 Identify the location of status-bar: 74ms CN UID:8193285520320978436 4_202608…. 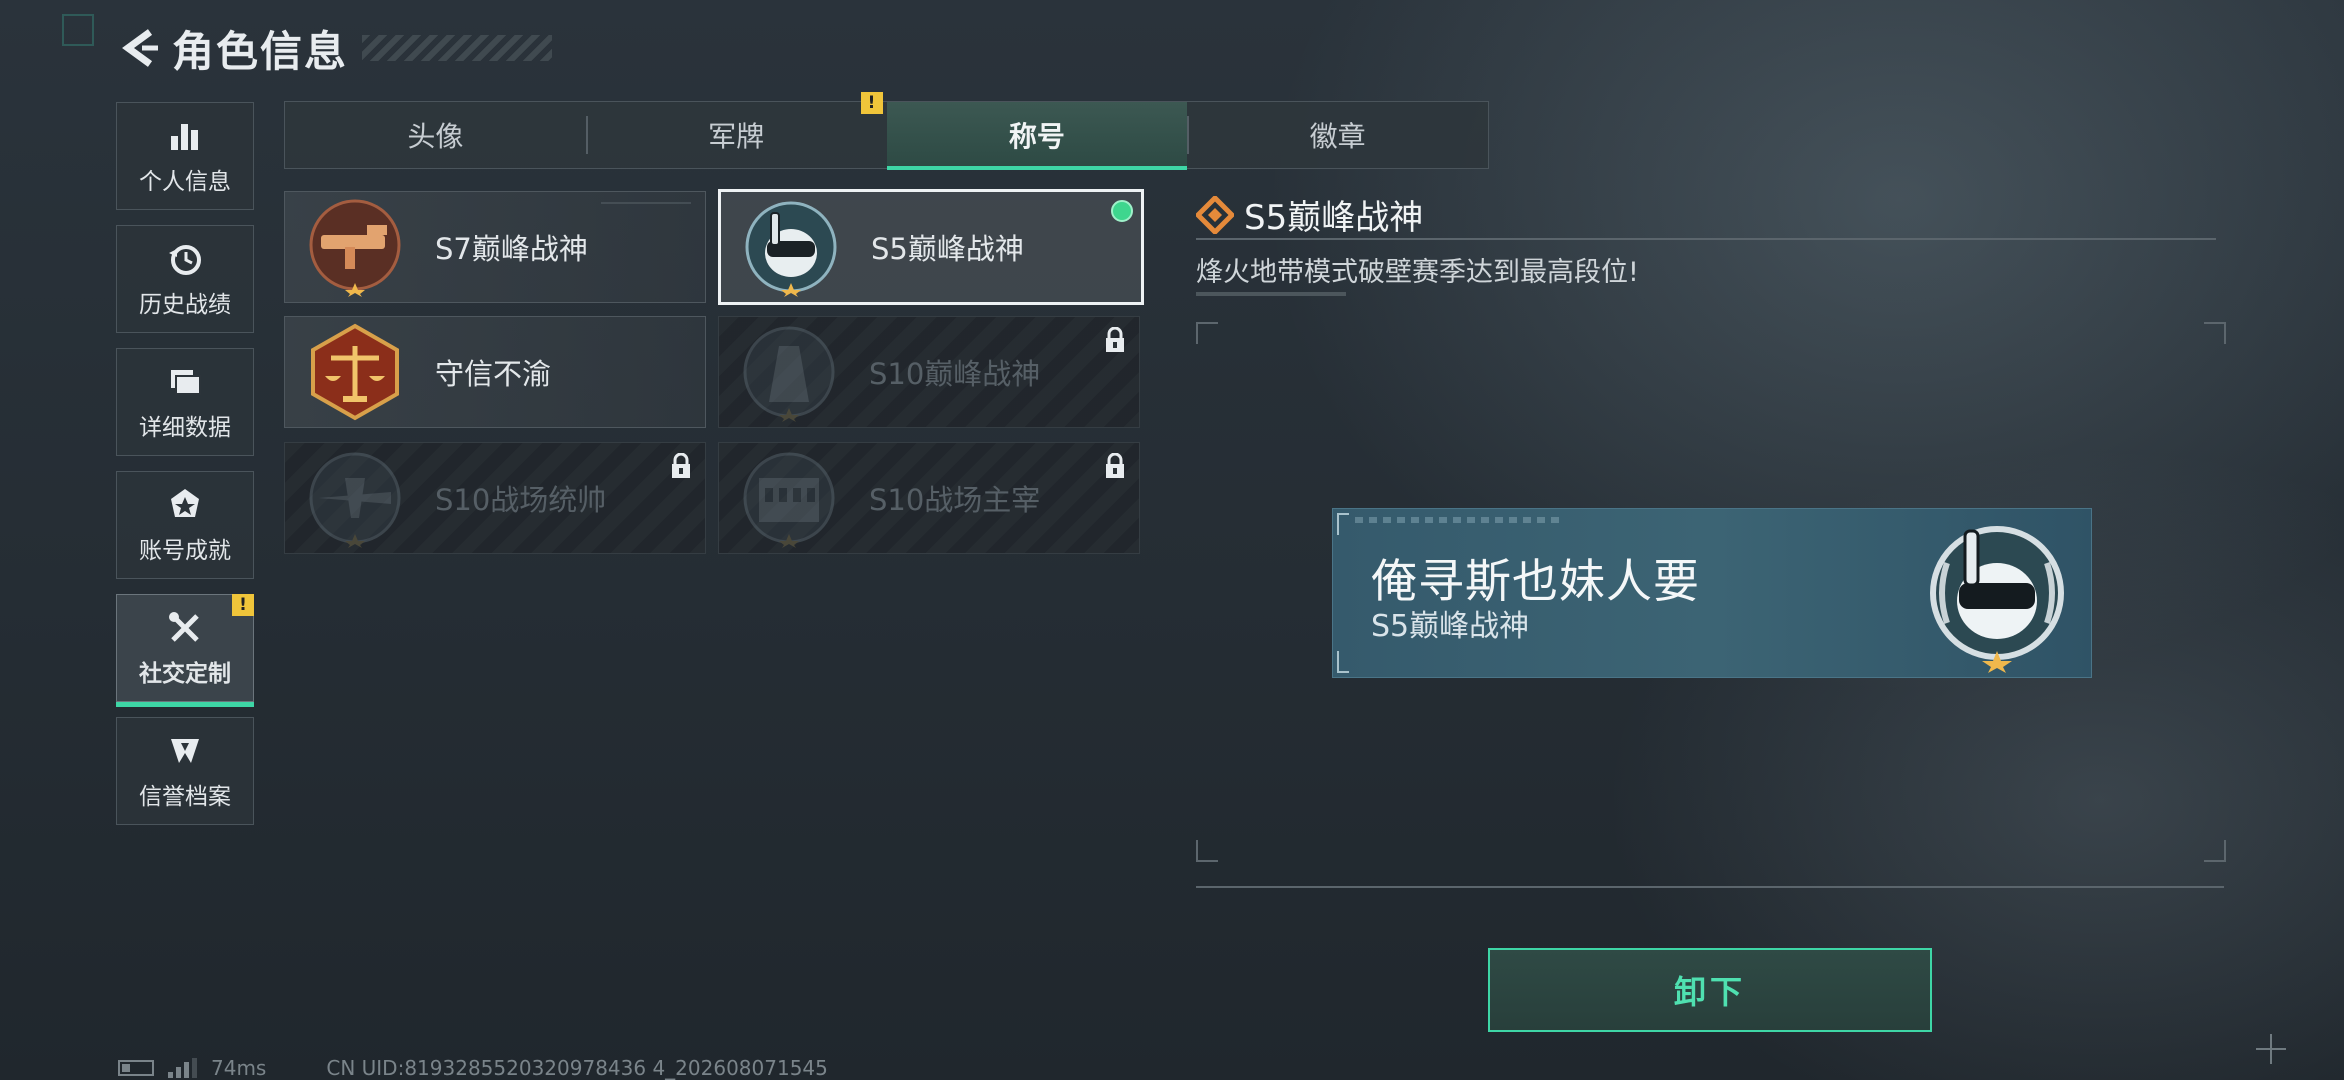
(473, 1068).